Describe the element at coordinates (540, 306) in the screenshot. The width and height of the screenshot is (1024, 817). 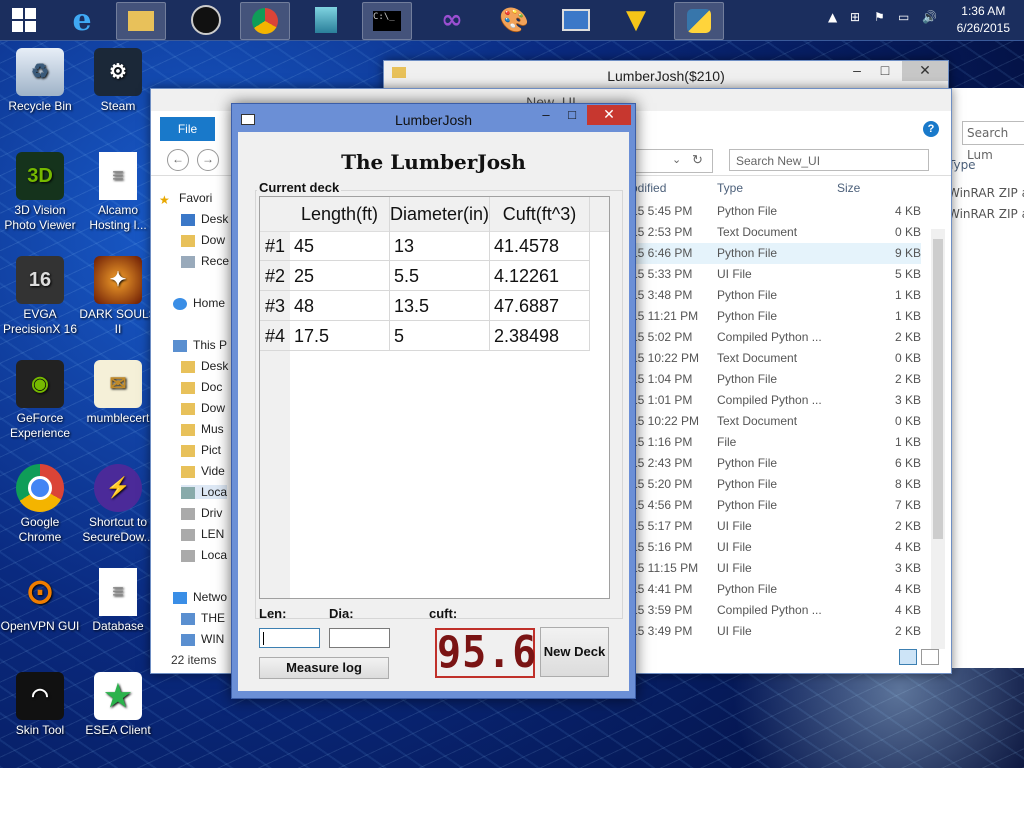
I see `table-cell-cuft: 47.6887` at that location.